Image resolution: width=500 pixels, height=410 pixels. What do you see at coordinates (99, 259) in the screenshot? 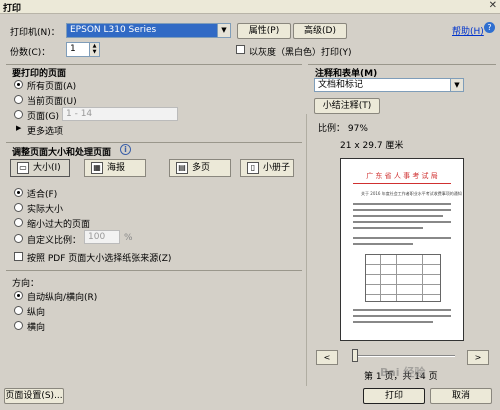
I see `paper-source-label: 按照 PDF 页面大小选择纸张来源(Z)` at bounding box center [99, 259].